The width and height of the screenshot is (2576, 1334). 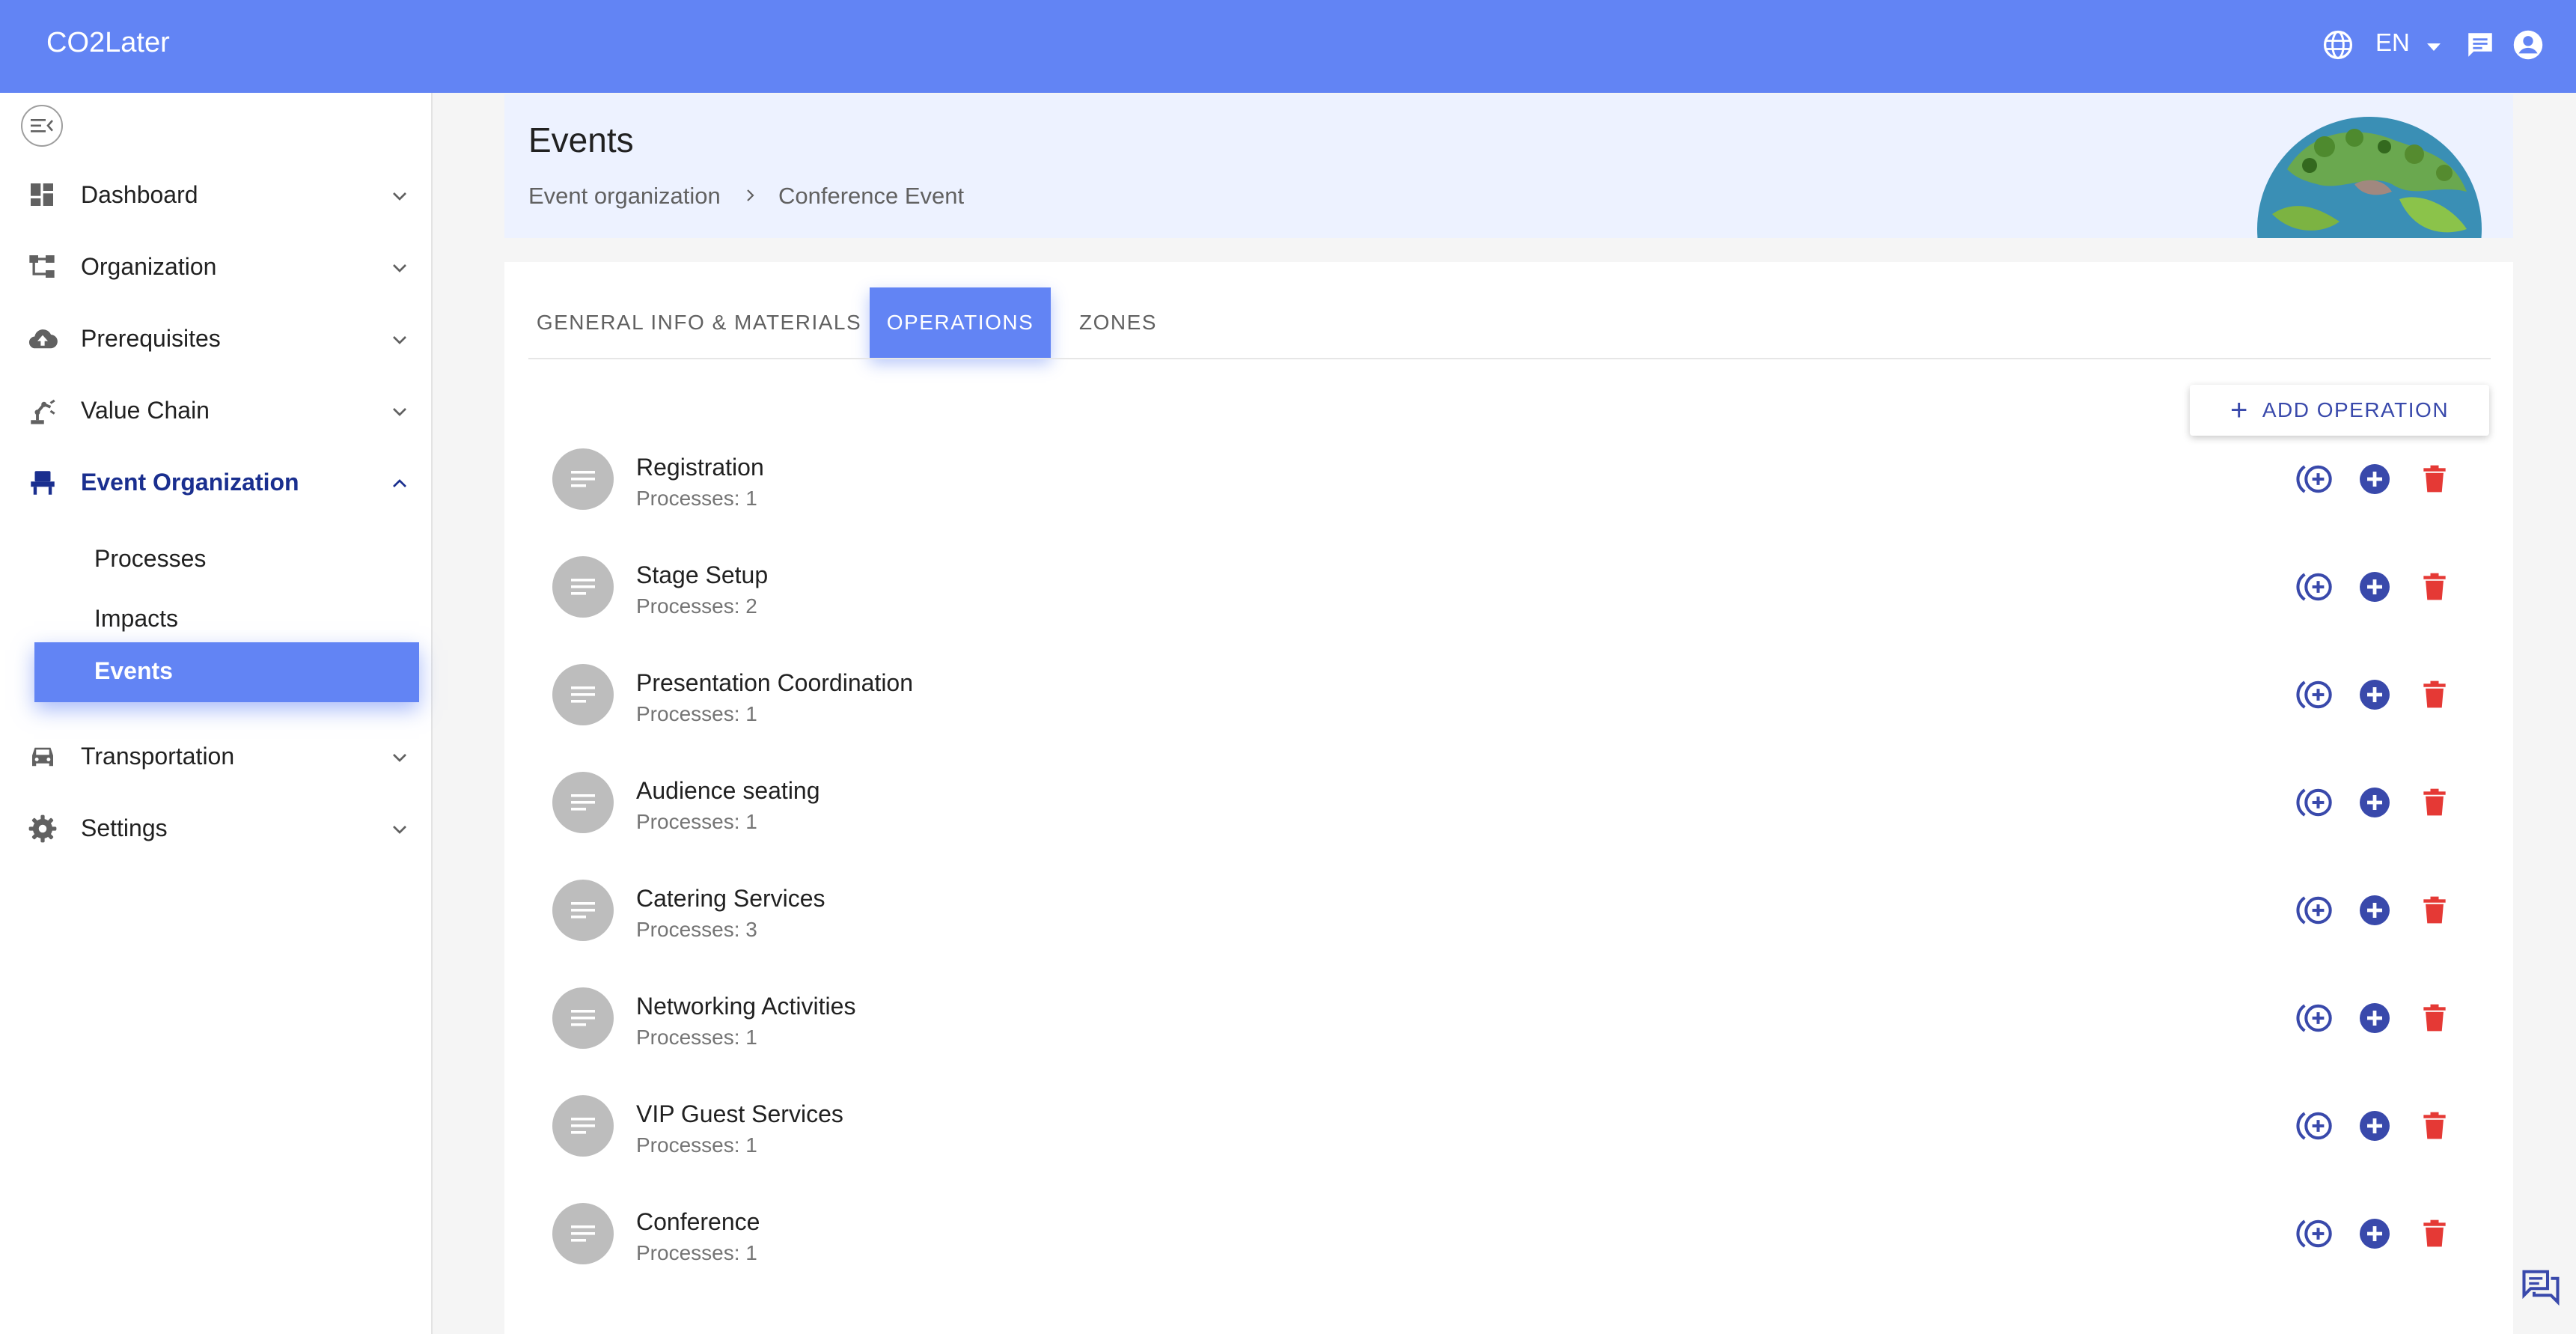 I want to click on operation-name: Registration, so click(x=700, y=467).